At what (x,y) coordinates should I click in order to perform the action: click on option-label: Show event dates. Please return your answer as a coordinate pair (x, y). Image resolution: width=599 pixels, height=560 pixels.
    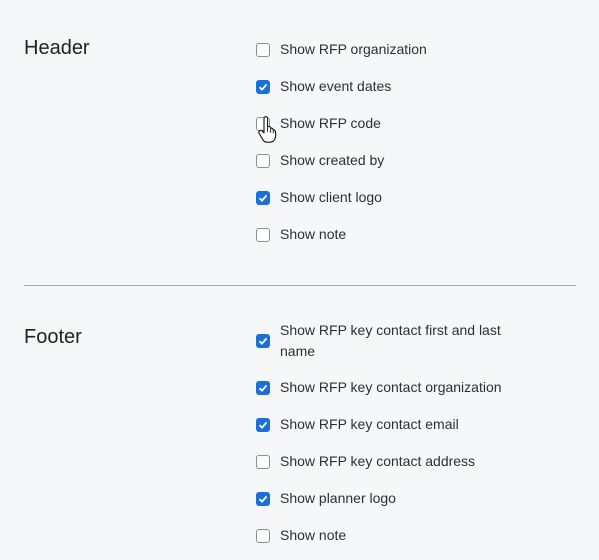
    Looking at the image, I should click on (336, 86).